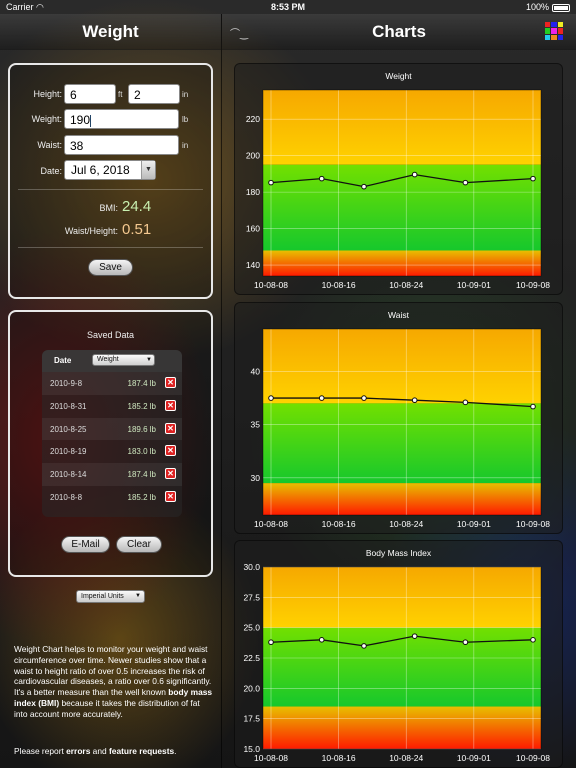  I want to click on table-row: 2010-8-8 185.2 lb ✕, so click(112, 497).